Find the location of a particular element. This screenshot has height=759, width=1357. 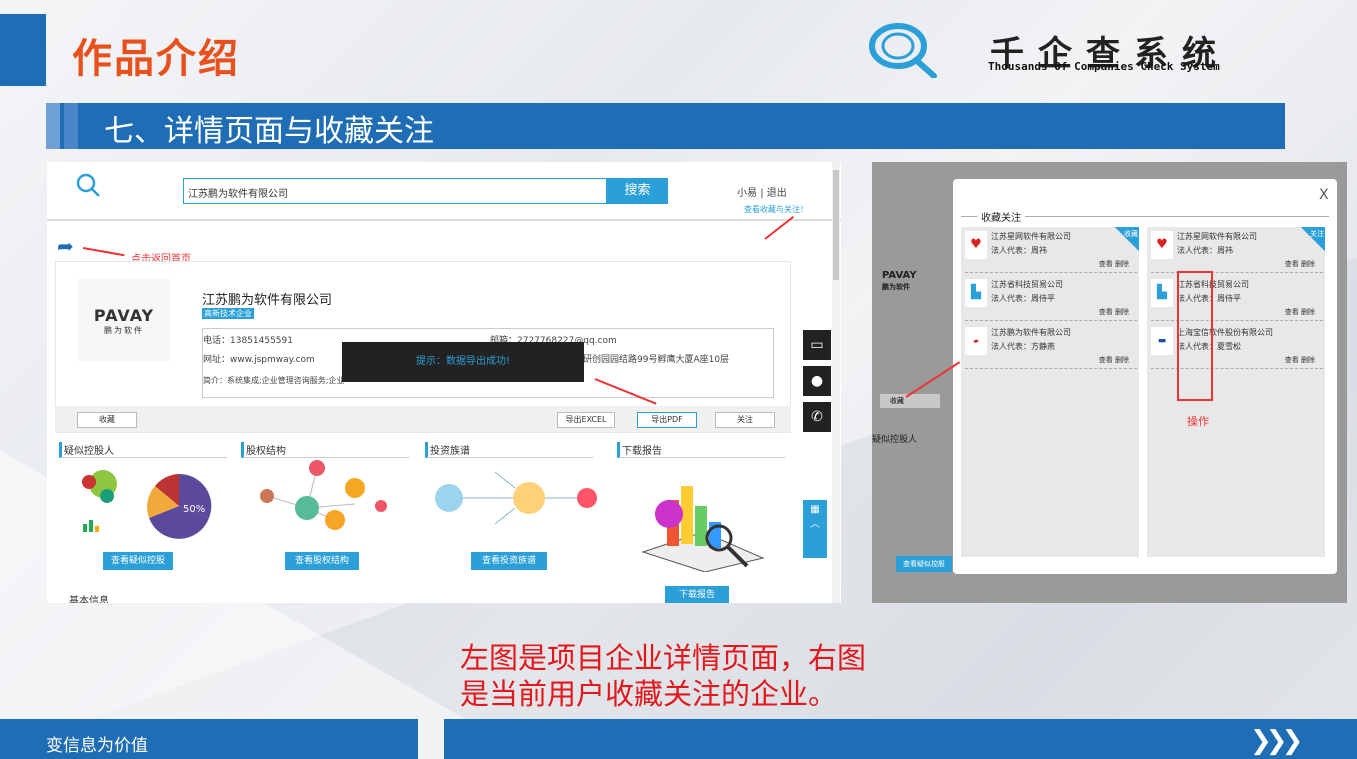

view-holder-button: 查看疑似控股 is located at coordinates (138, 561).